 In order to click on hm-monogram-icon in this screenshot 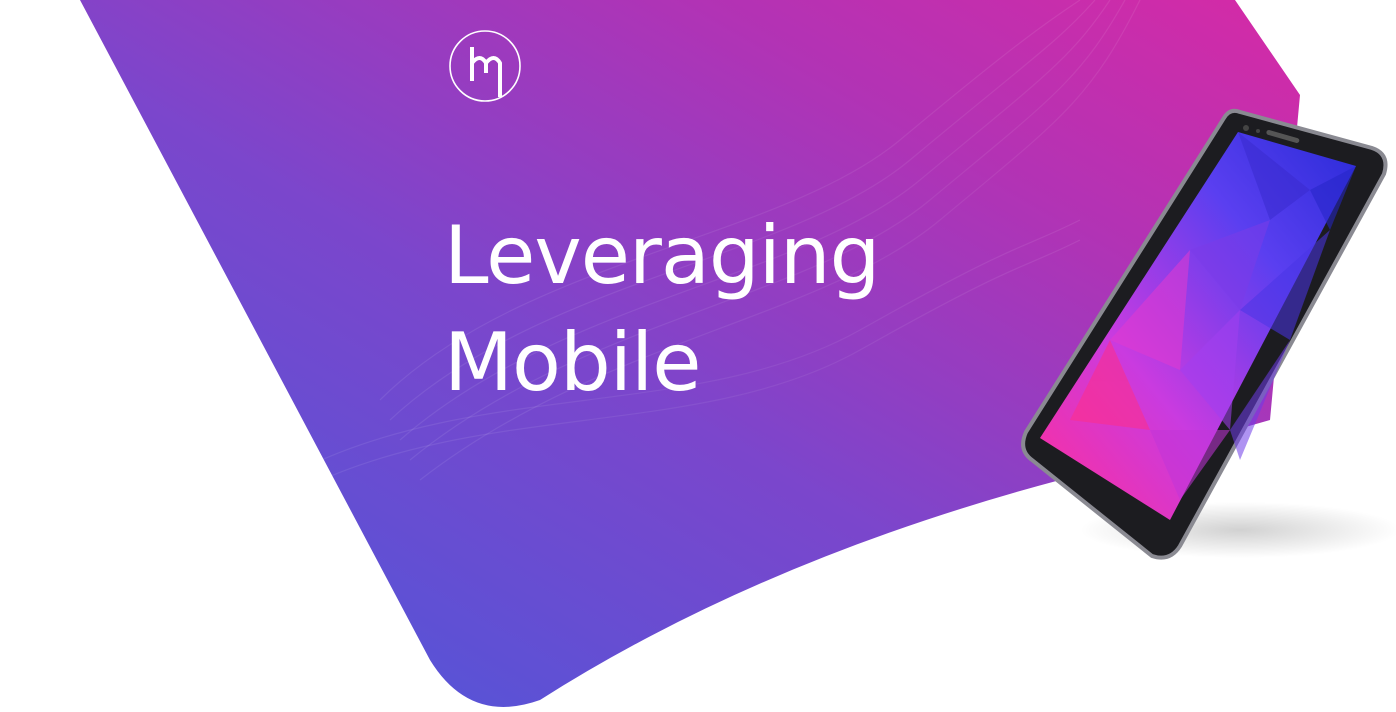, I will do `click(485, 66)`.